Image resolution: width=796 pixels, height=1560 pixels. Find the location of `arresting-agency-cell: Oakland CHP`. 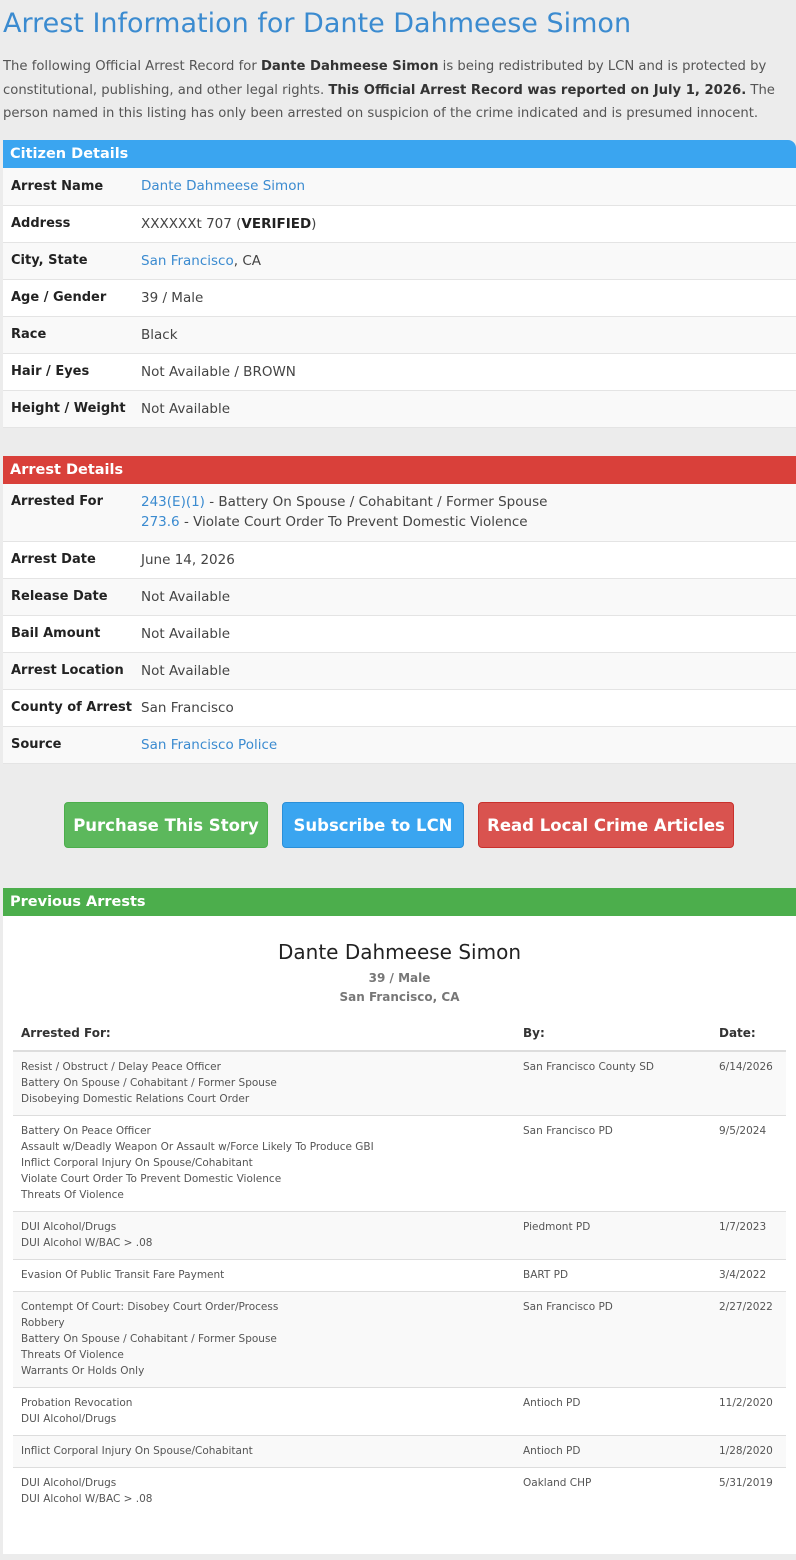

arresting-agency-cell: Oakland CHP is located at coordinates (613, 1491).